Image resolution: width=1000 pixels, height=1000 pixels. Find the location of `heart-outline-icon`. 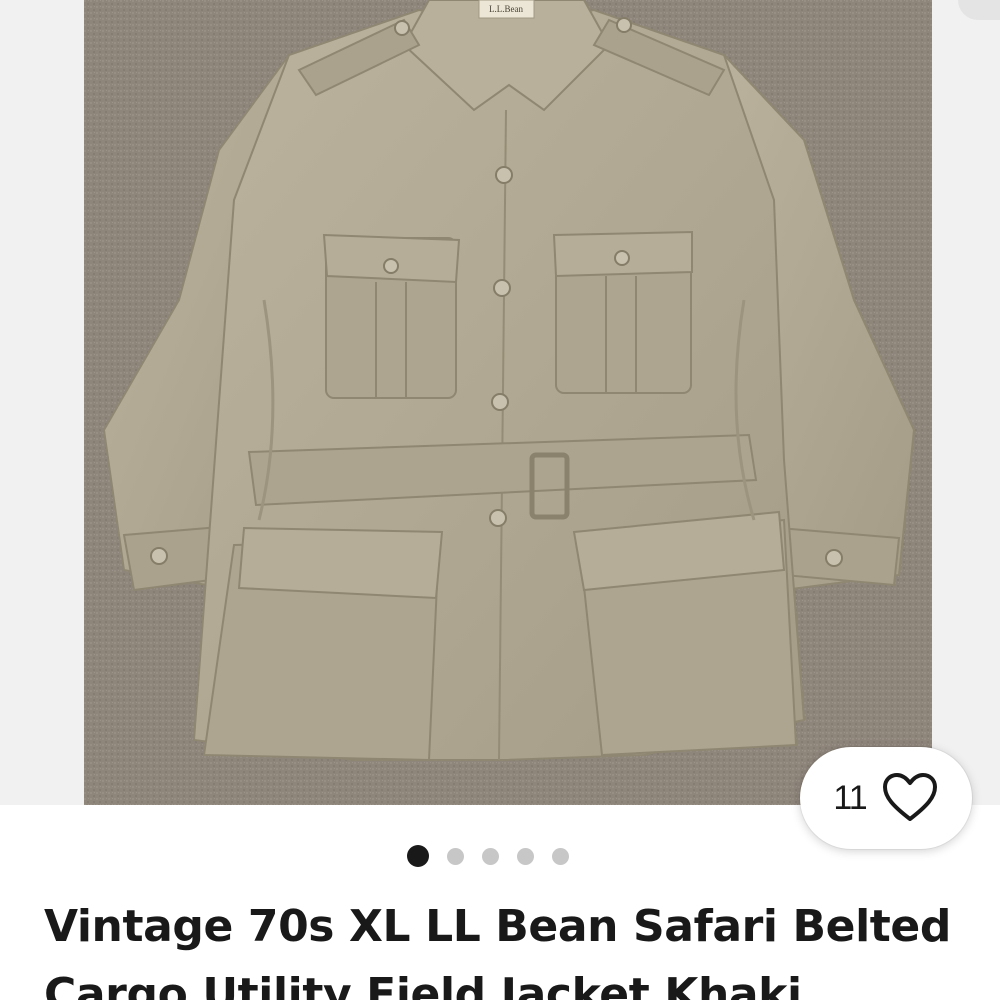

heart-outline-icon is located at coordinates (909, 797).